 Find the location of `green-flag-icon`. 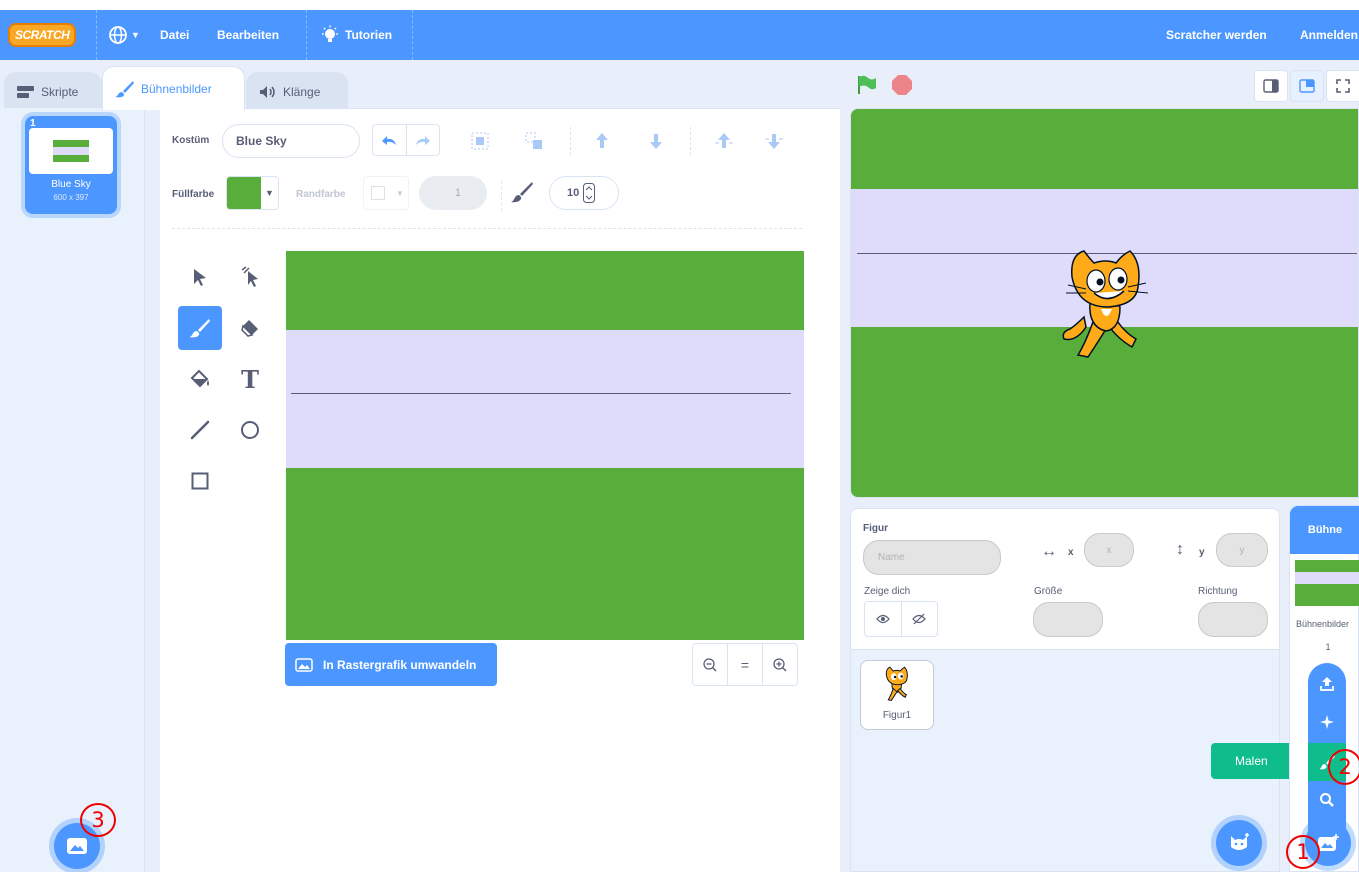

green-flag-icon is located at coordinates (867, 84).